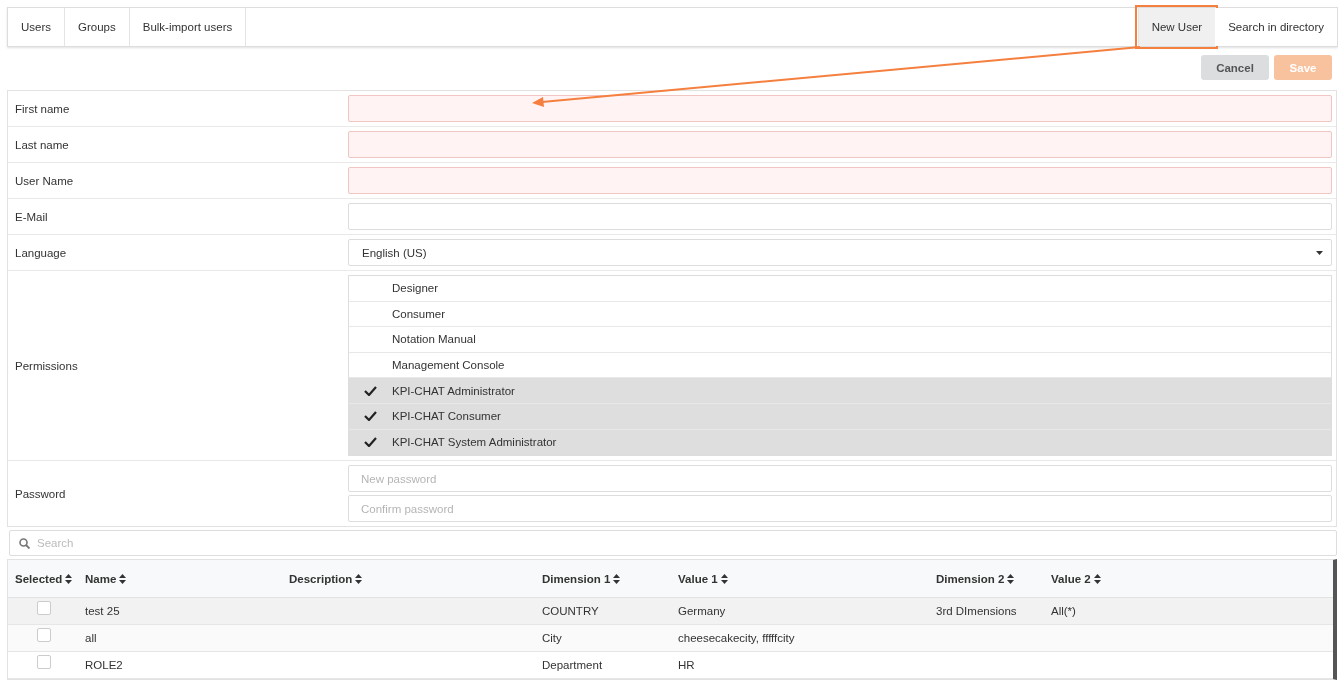 Image resolution: width=1338 pixels, height=685 pixels. Describe the element at coordinates (44, 181) in the screenshot. I see `field-label: User Name` at that location.